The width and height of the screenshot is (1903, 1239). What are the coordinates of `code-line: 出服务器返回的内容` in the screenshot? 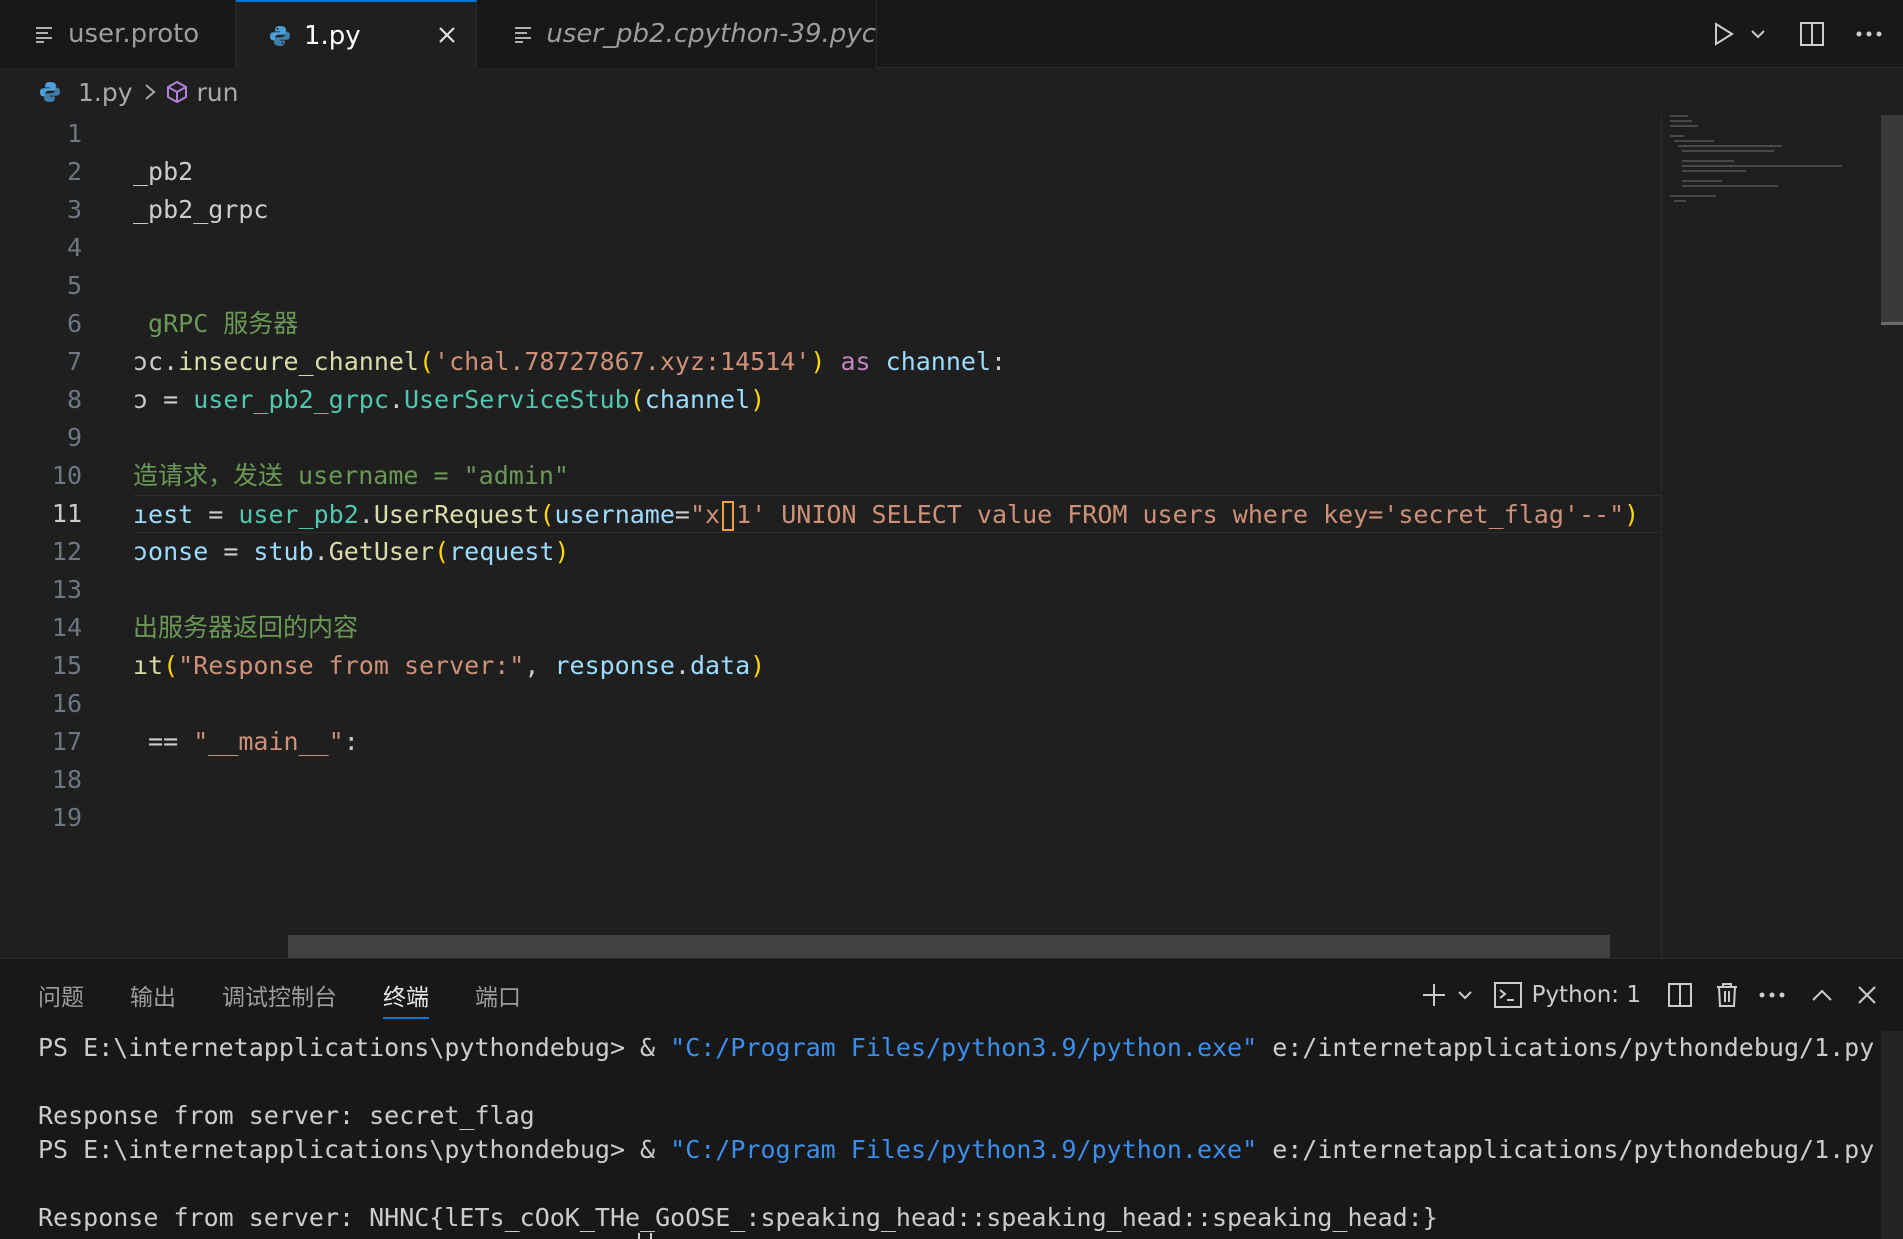 It's located at (898, 628).